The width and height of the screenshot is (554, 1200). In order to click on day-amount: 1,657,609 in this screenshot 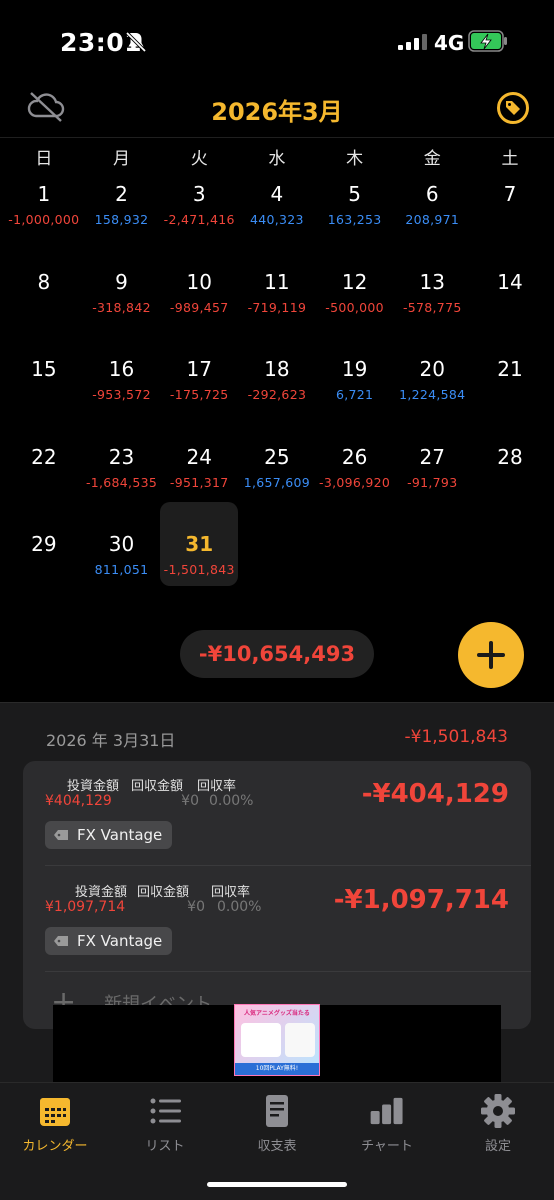, I will do `click(277, 482)`.